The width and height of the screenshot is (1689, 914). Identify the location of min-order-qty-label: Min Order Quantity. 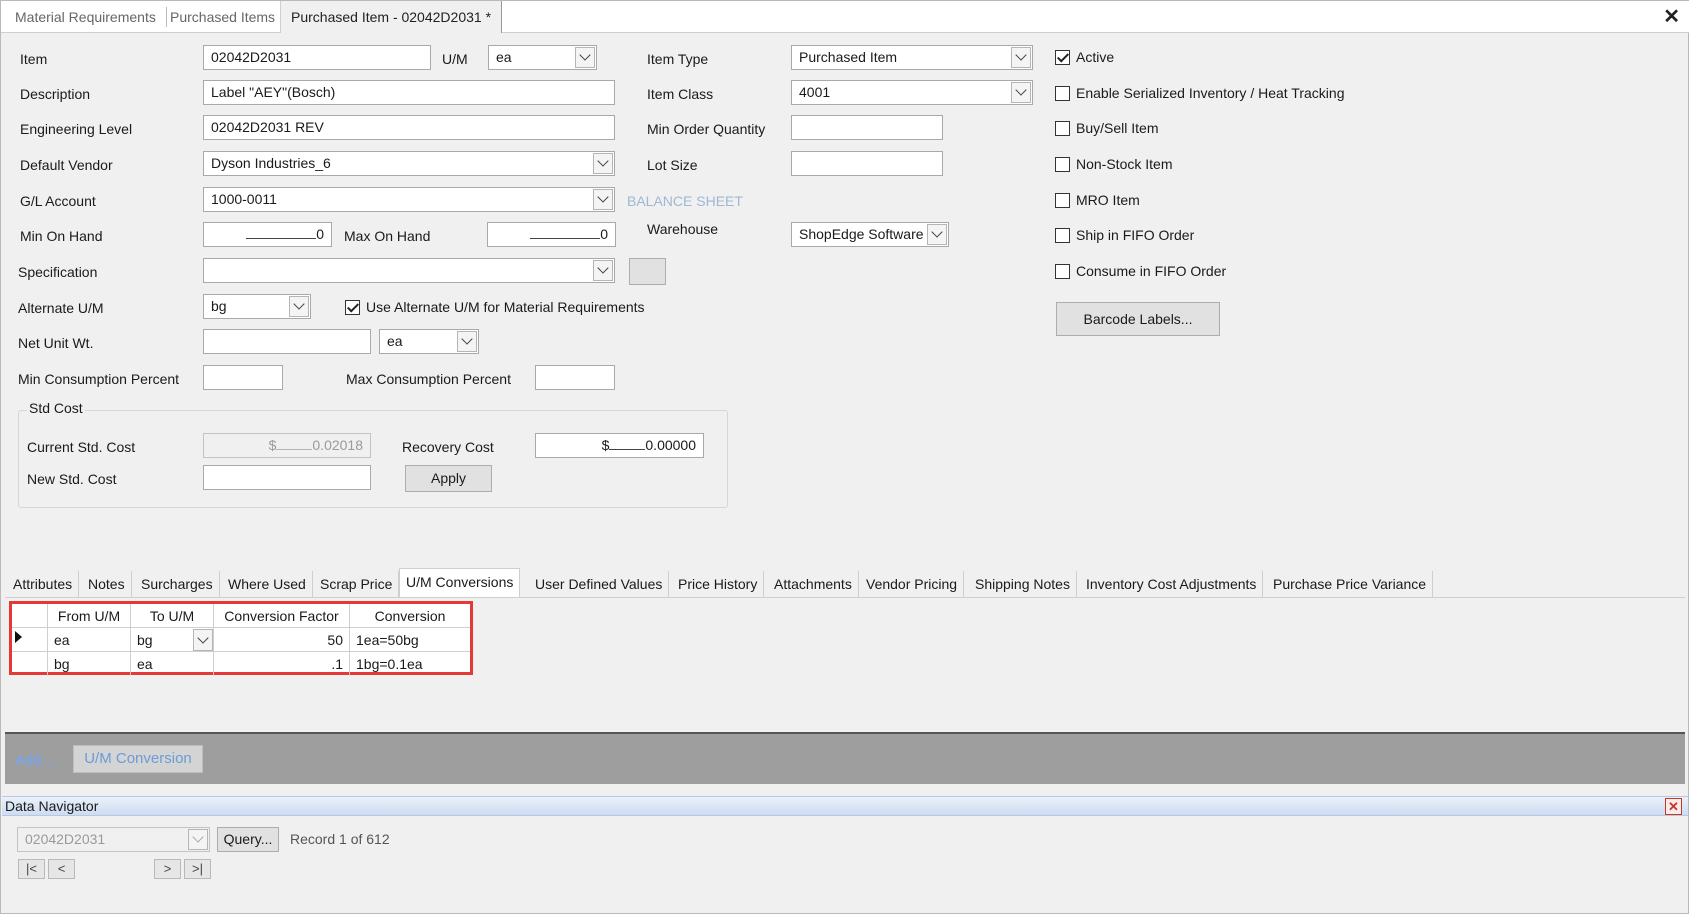
(706, 129).